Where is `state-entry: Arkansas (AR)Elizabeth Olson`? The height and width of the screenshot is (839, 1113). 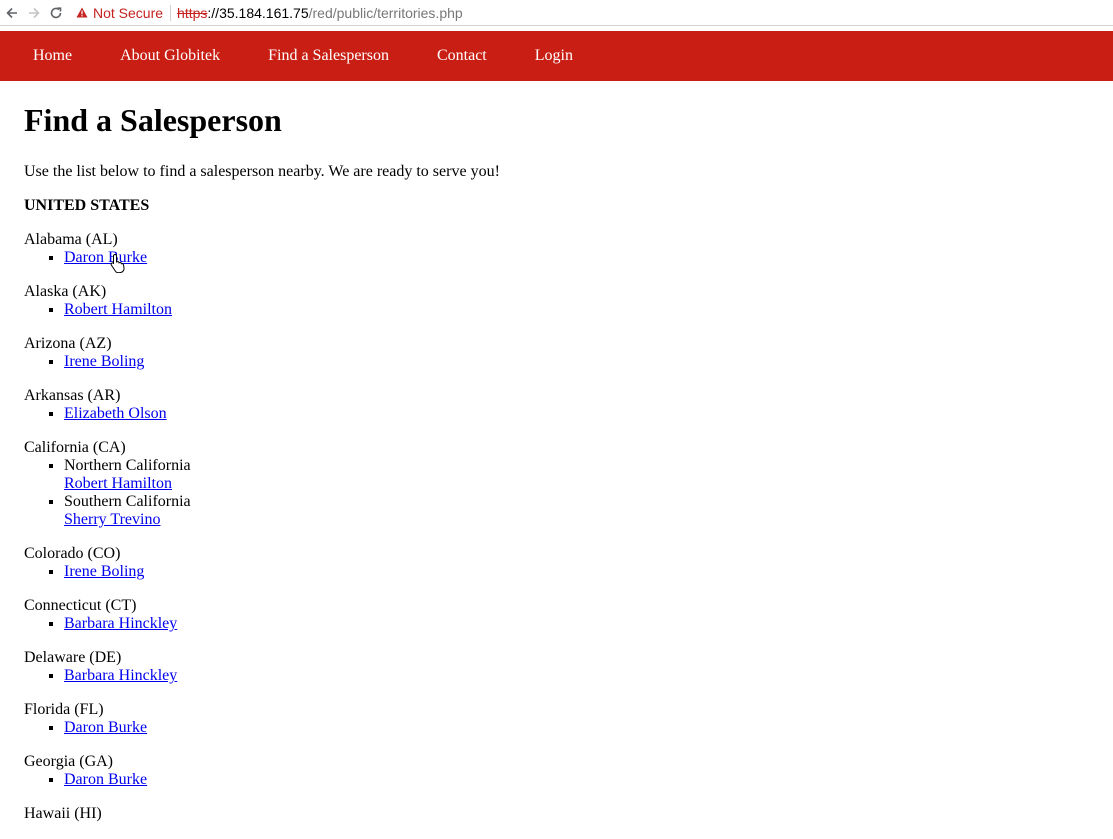 state-entry: Arkansas (AR)Elizabeth Olson is located at coordinates (568, 405).